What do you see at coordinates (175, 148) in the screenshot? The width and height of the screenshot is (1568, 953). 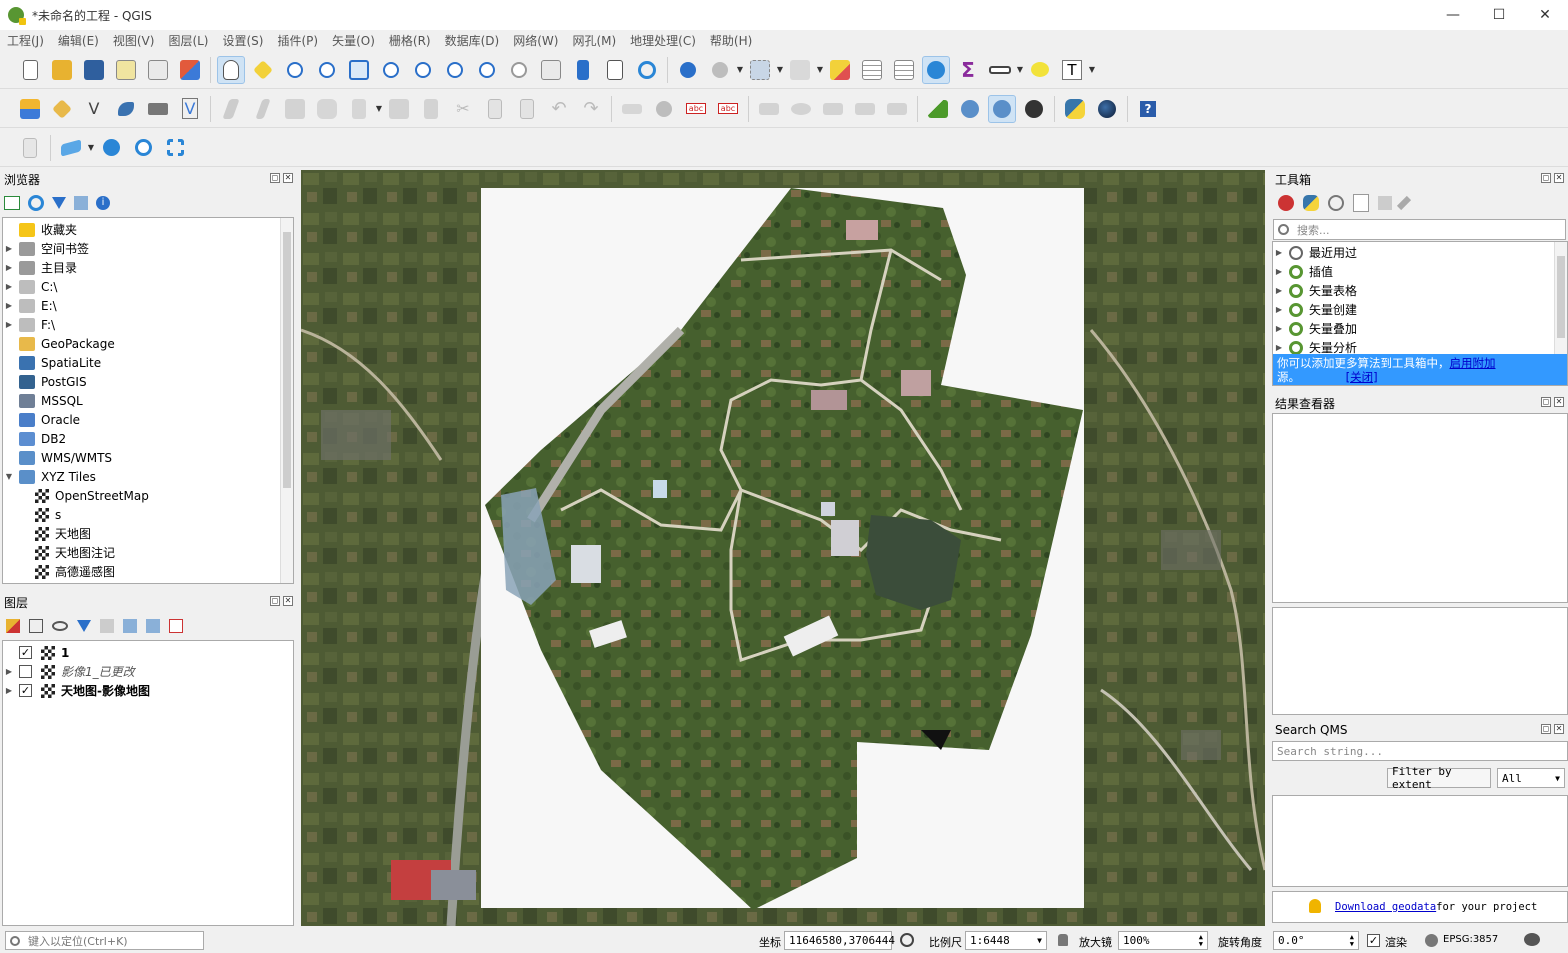 I see `fullscreen-button` at bounding box center [175, 148].